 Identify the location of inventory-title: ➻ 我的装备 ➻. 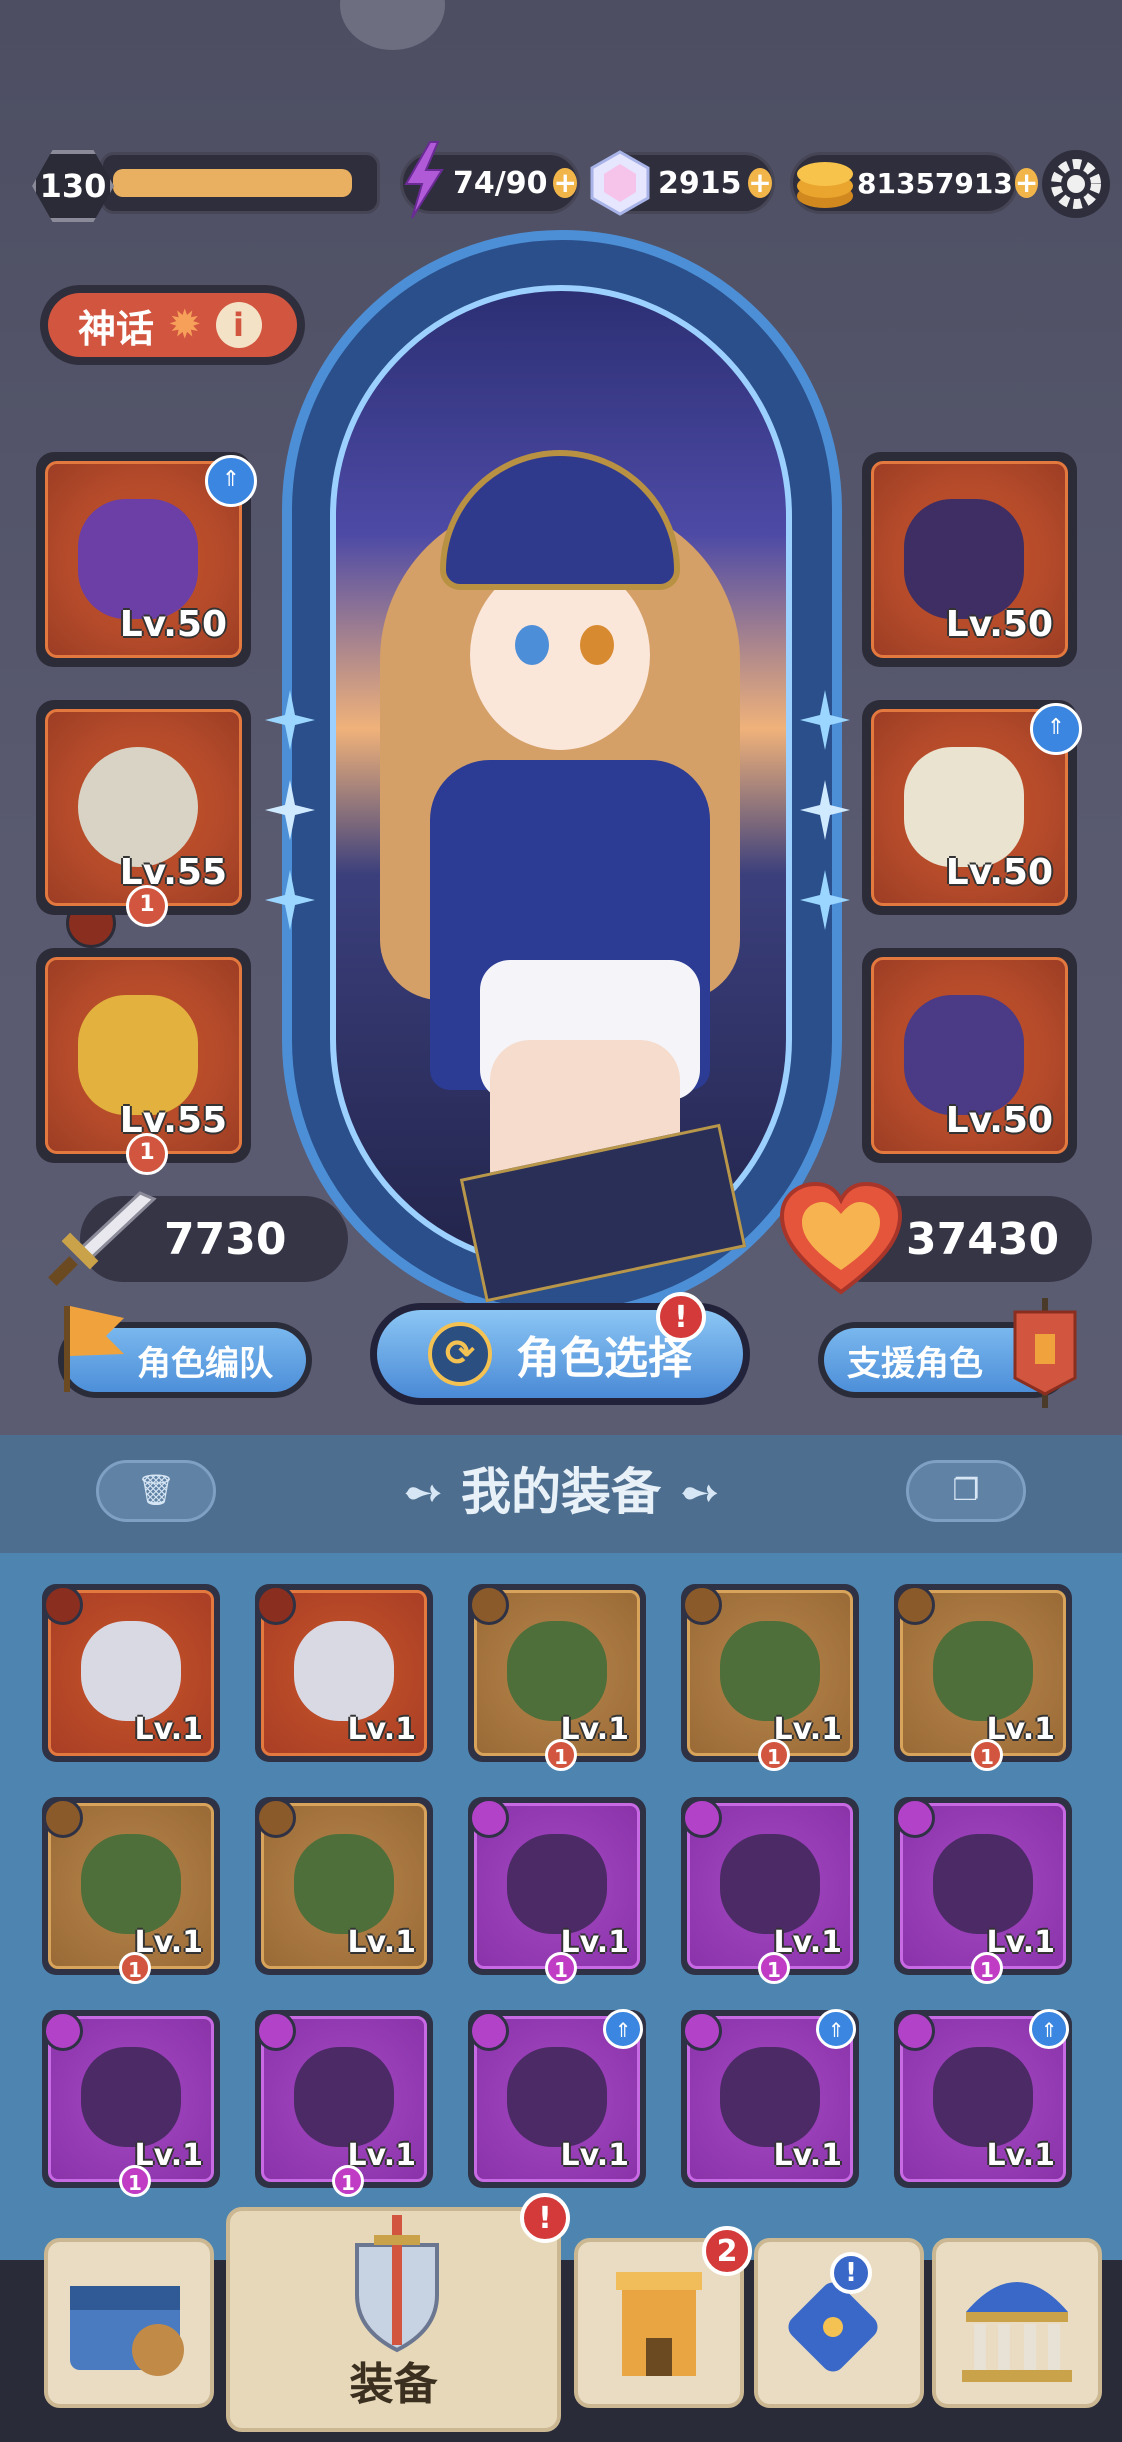
(561, 1488).